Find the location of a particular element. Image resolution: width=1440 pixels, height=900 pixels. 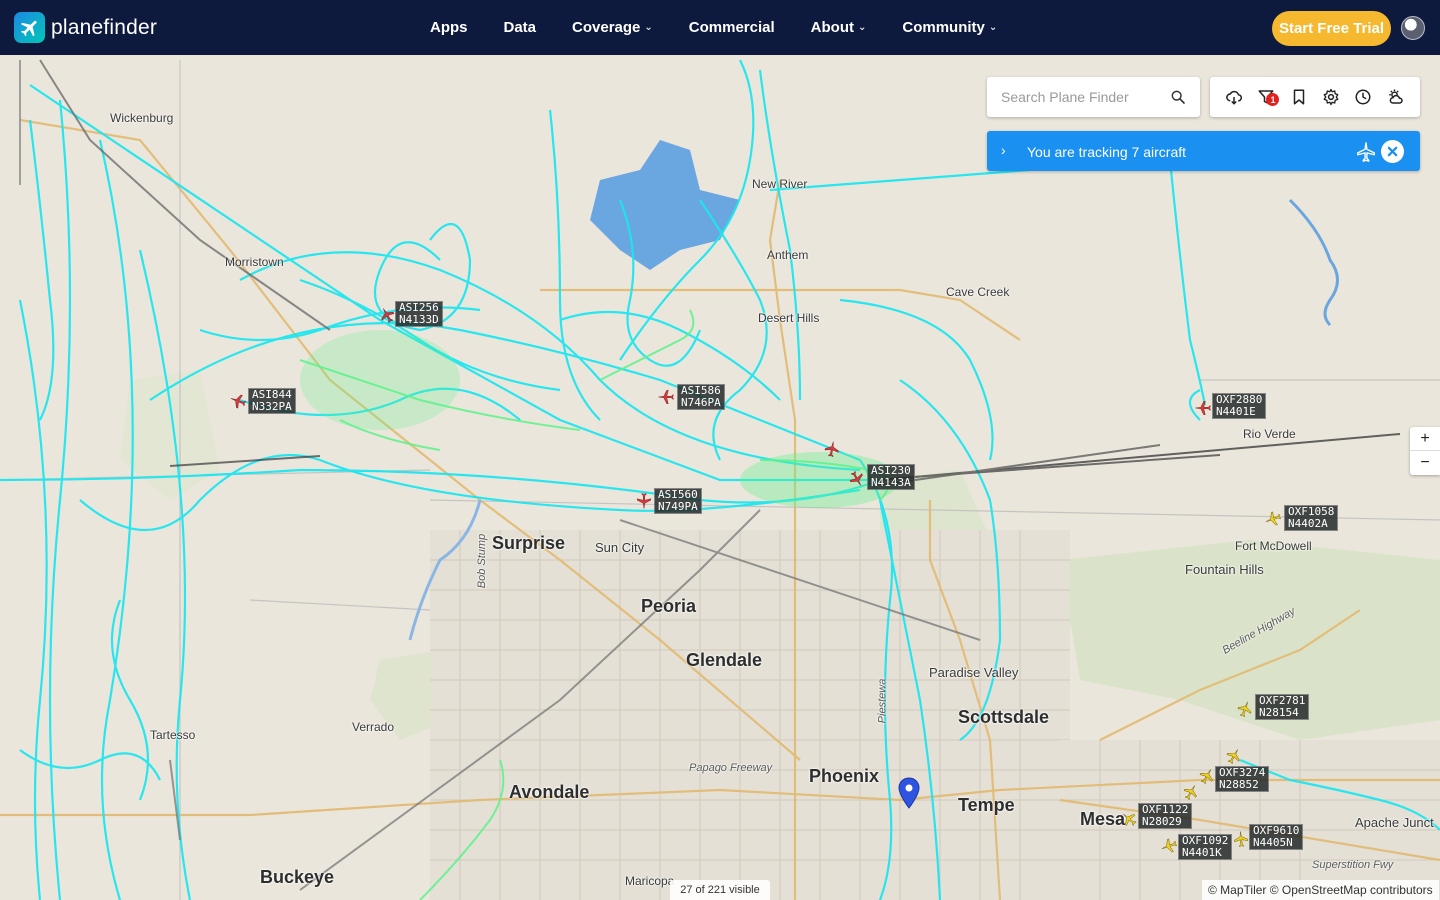

plane-outline-icon is located at coordinates (1366, 152).